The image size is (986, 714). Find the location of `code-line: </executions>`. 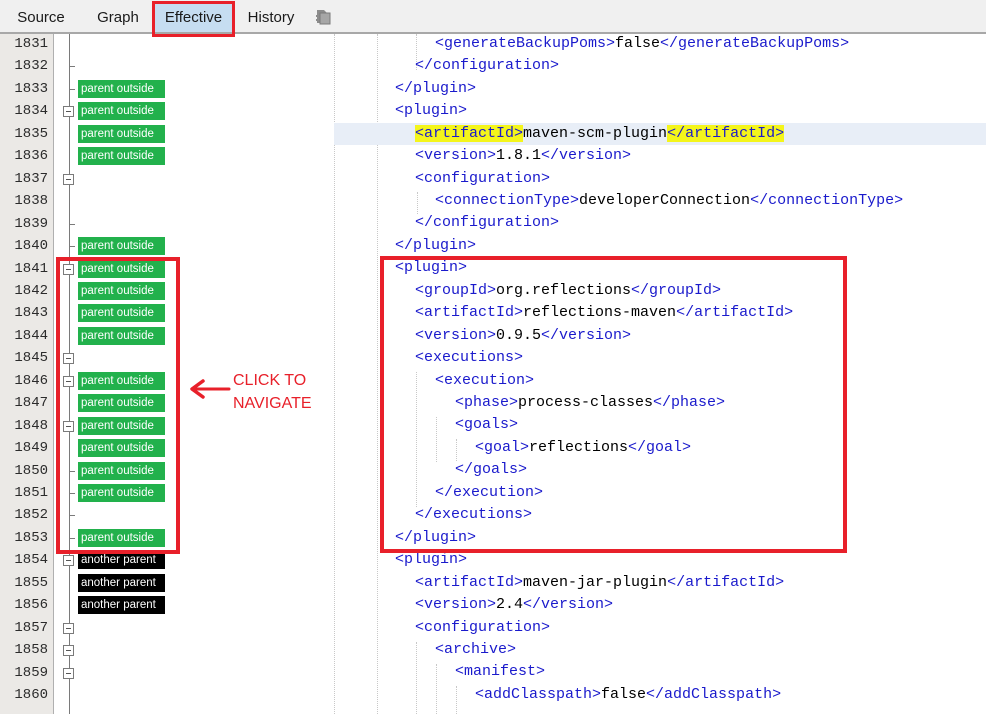

code-line: </executions> is located at coordinates (660, 515).